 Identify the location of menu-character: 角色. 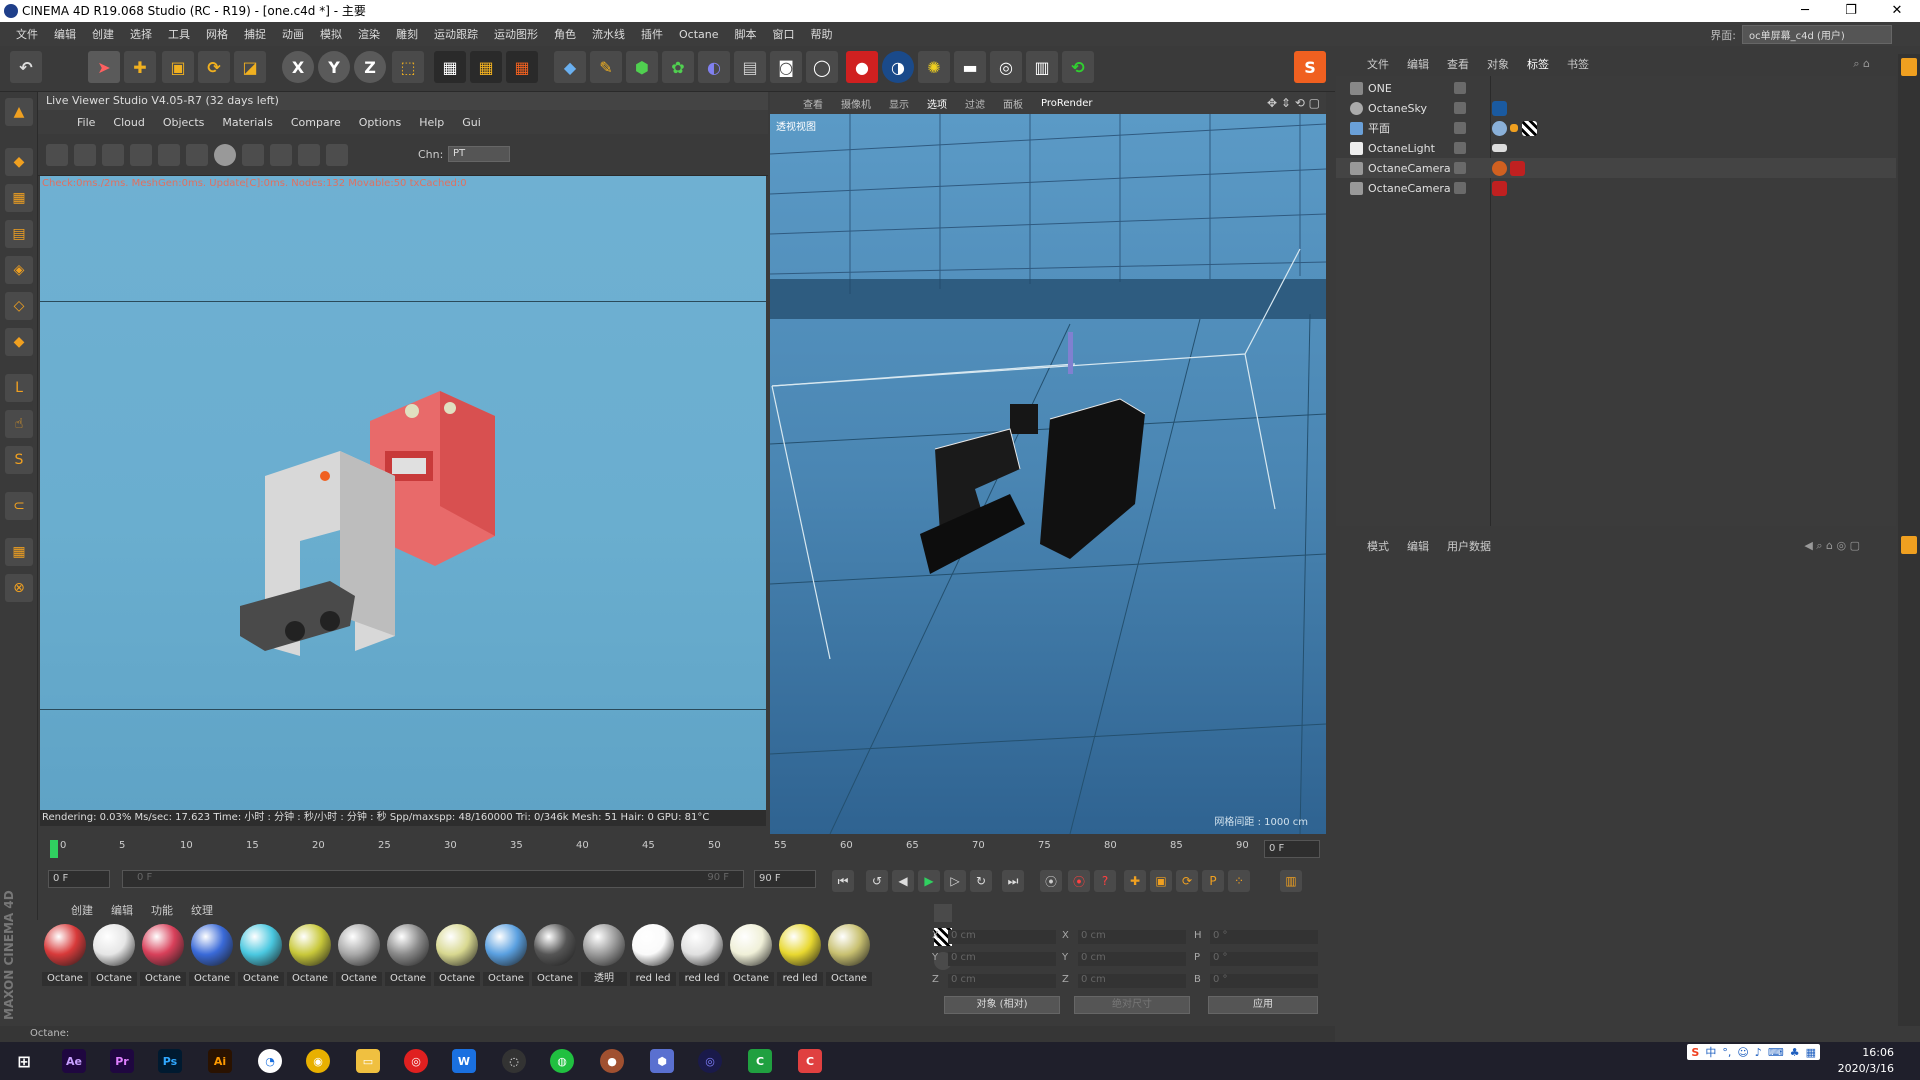
(565, 34).